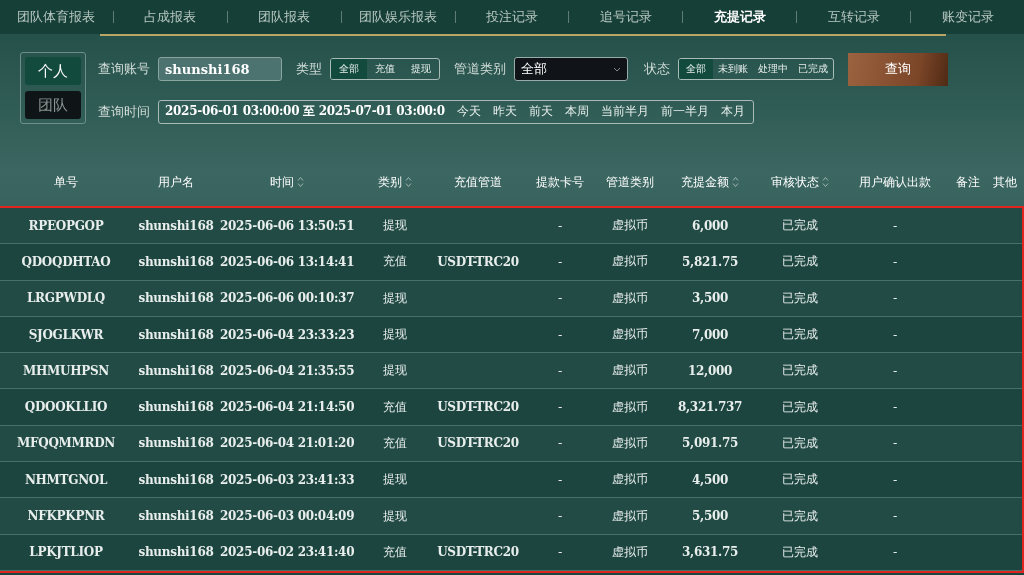  I want to click on table-cell-text: 5,500, so click(710, 516).